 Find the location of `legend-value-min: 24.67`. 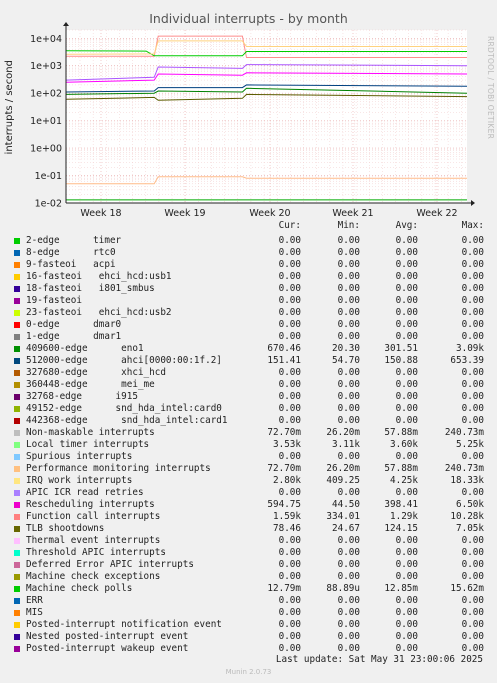

legend-value-min: 24.67 is located at coordinates (346, 528).